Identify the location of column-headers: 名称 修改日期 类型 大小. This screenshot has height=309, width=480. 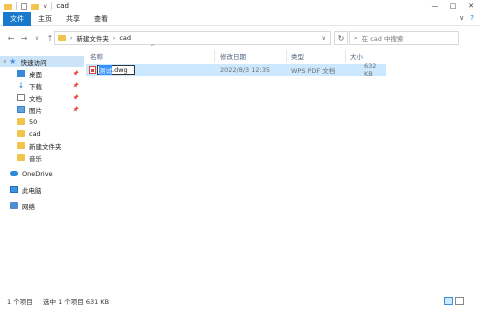
(236, 56).